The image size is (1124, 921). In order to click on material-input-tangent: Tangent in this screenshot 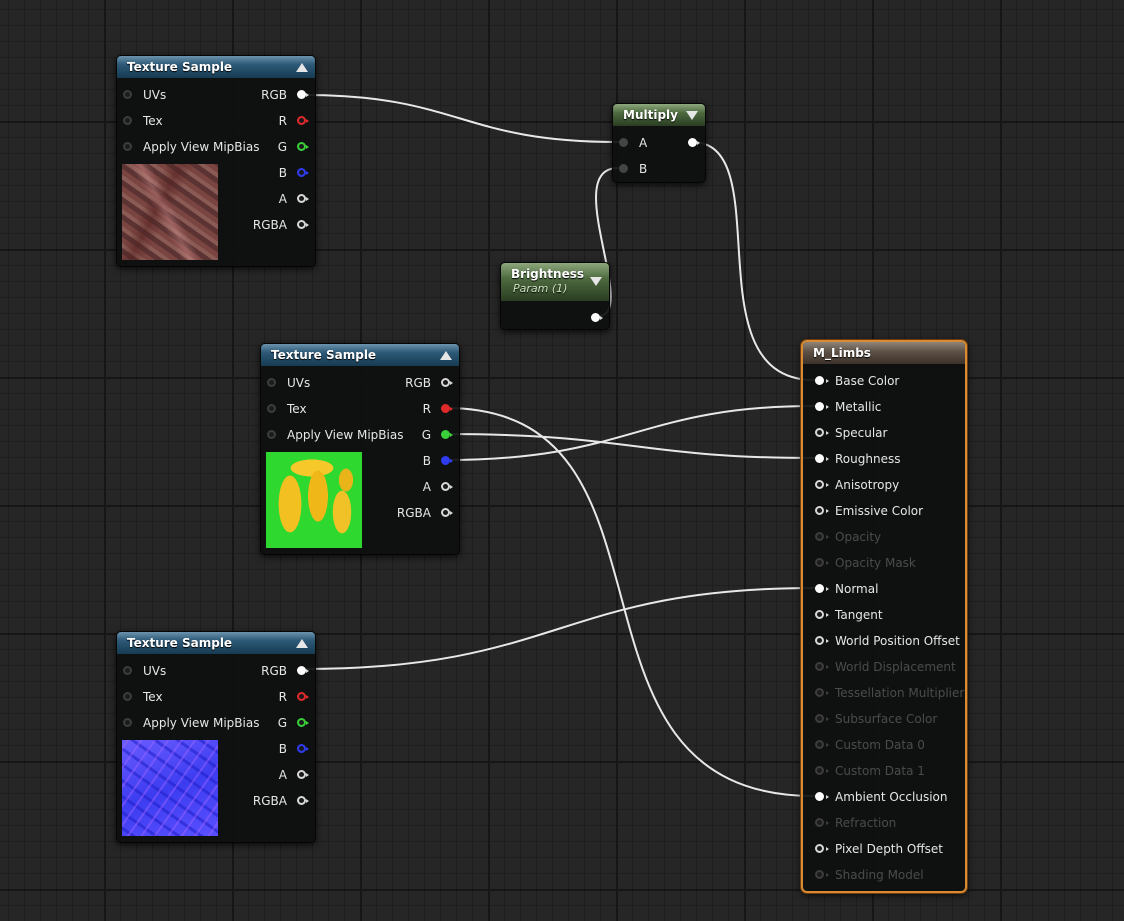, I will do `click(884, 615)`.